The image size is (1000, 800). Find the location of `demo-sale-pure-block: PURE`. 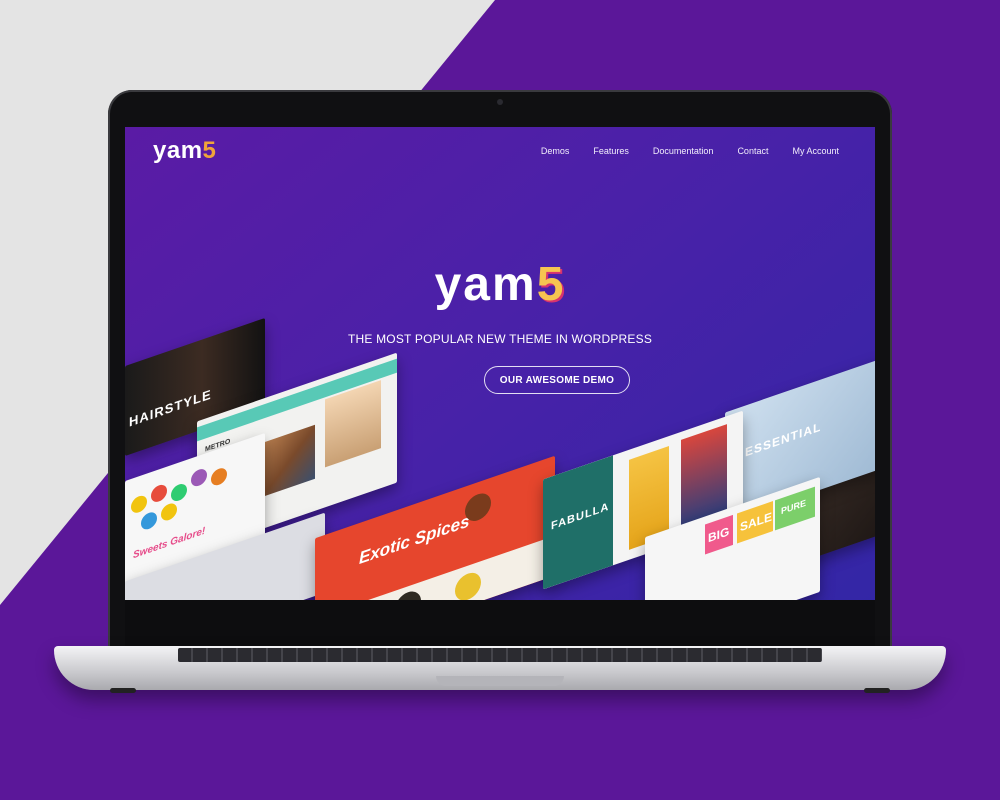

demo-sale-pure-block: PURE is located at coordinates (795, 508).